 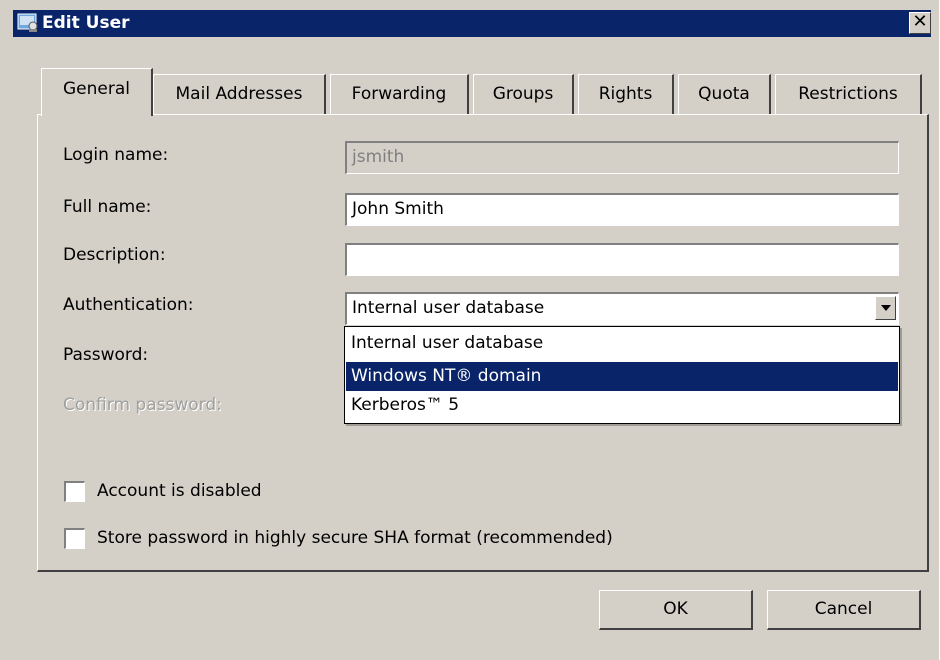 I want to click on sha-format-checkbox, so click(x=74, y=538).